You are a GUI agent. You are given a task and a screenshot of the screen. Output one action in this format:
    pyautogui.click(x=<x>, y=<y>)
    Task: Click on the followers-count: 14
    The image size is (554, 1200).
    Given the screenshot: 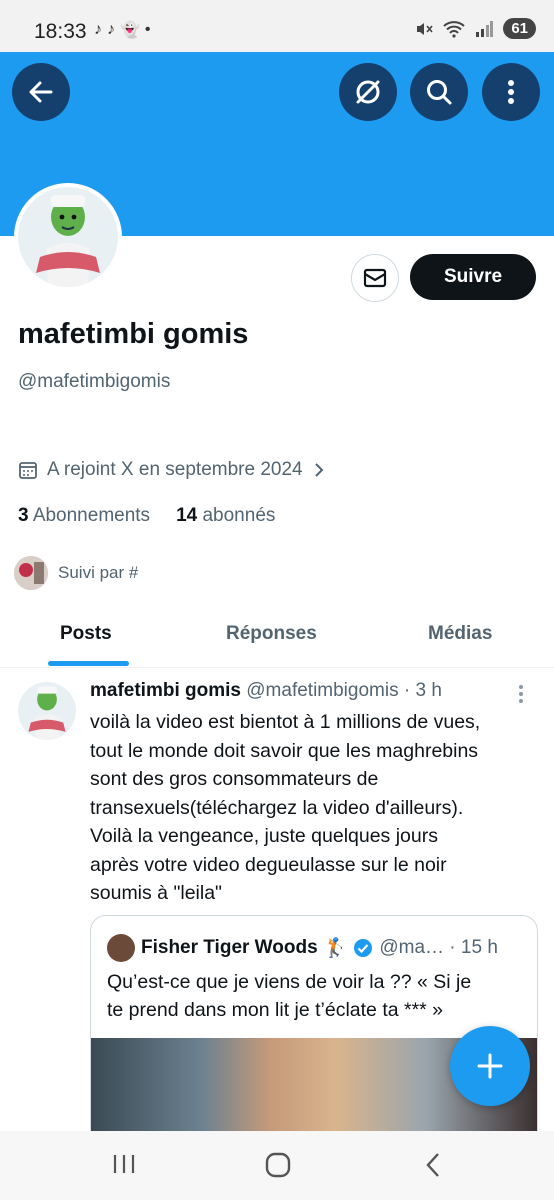 What is the action you would take?
    pyautogui.click(x=187, y=515)
    